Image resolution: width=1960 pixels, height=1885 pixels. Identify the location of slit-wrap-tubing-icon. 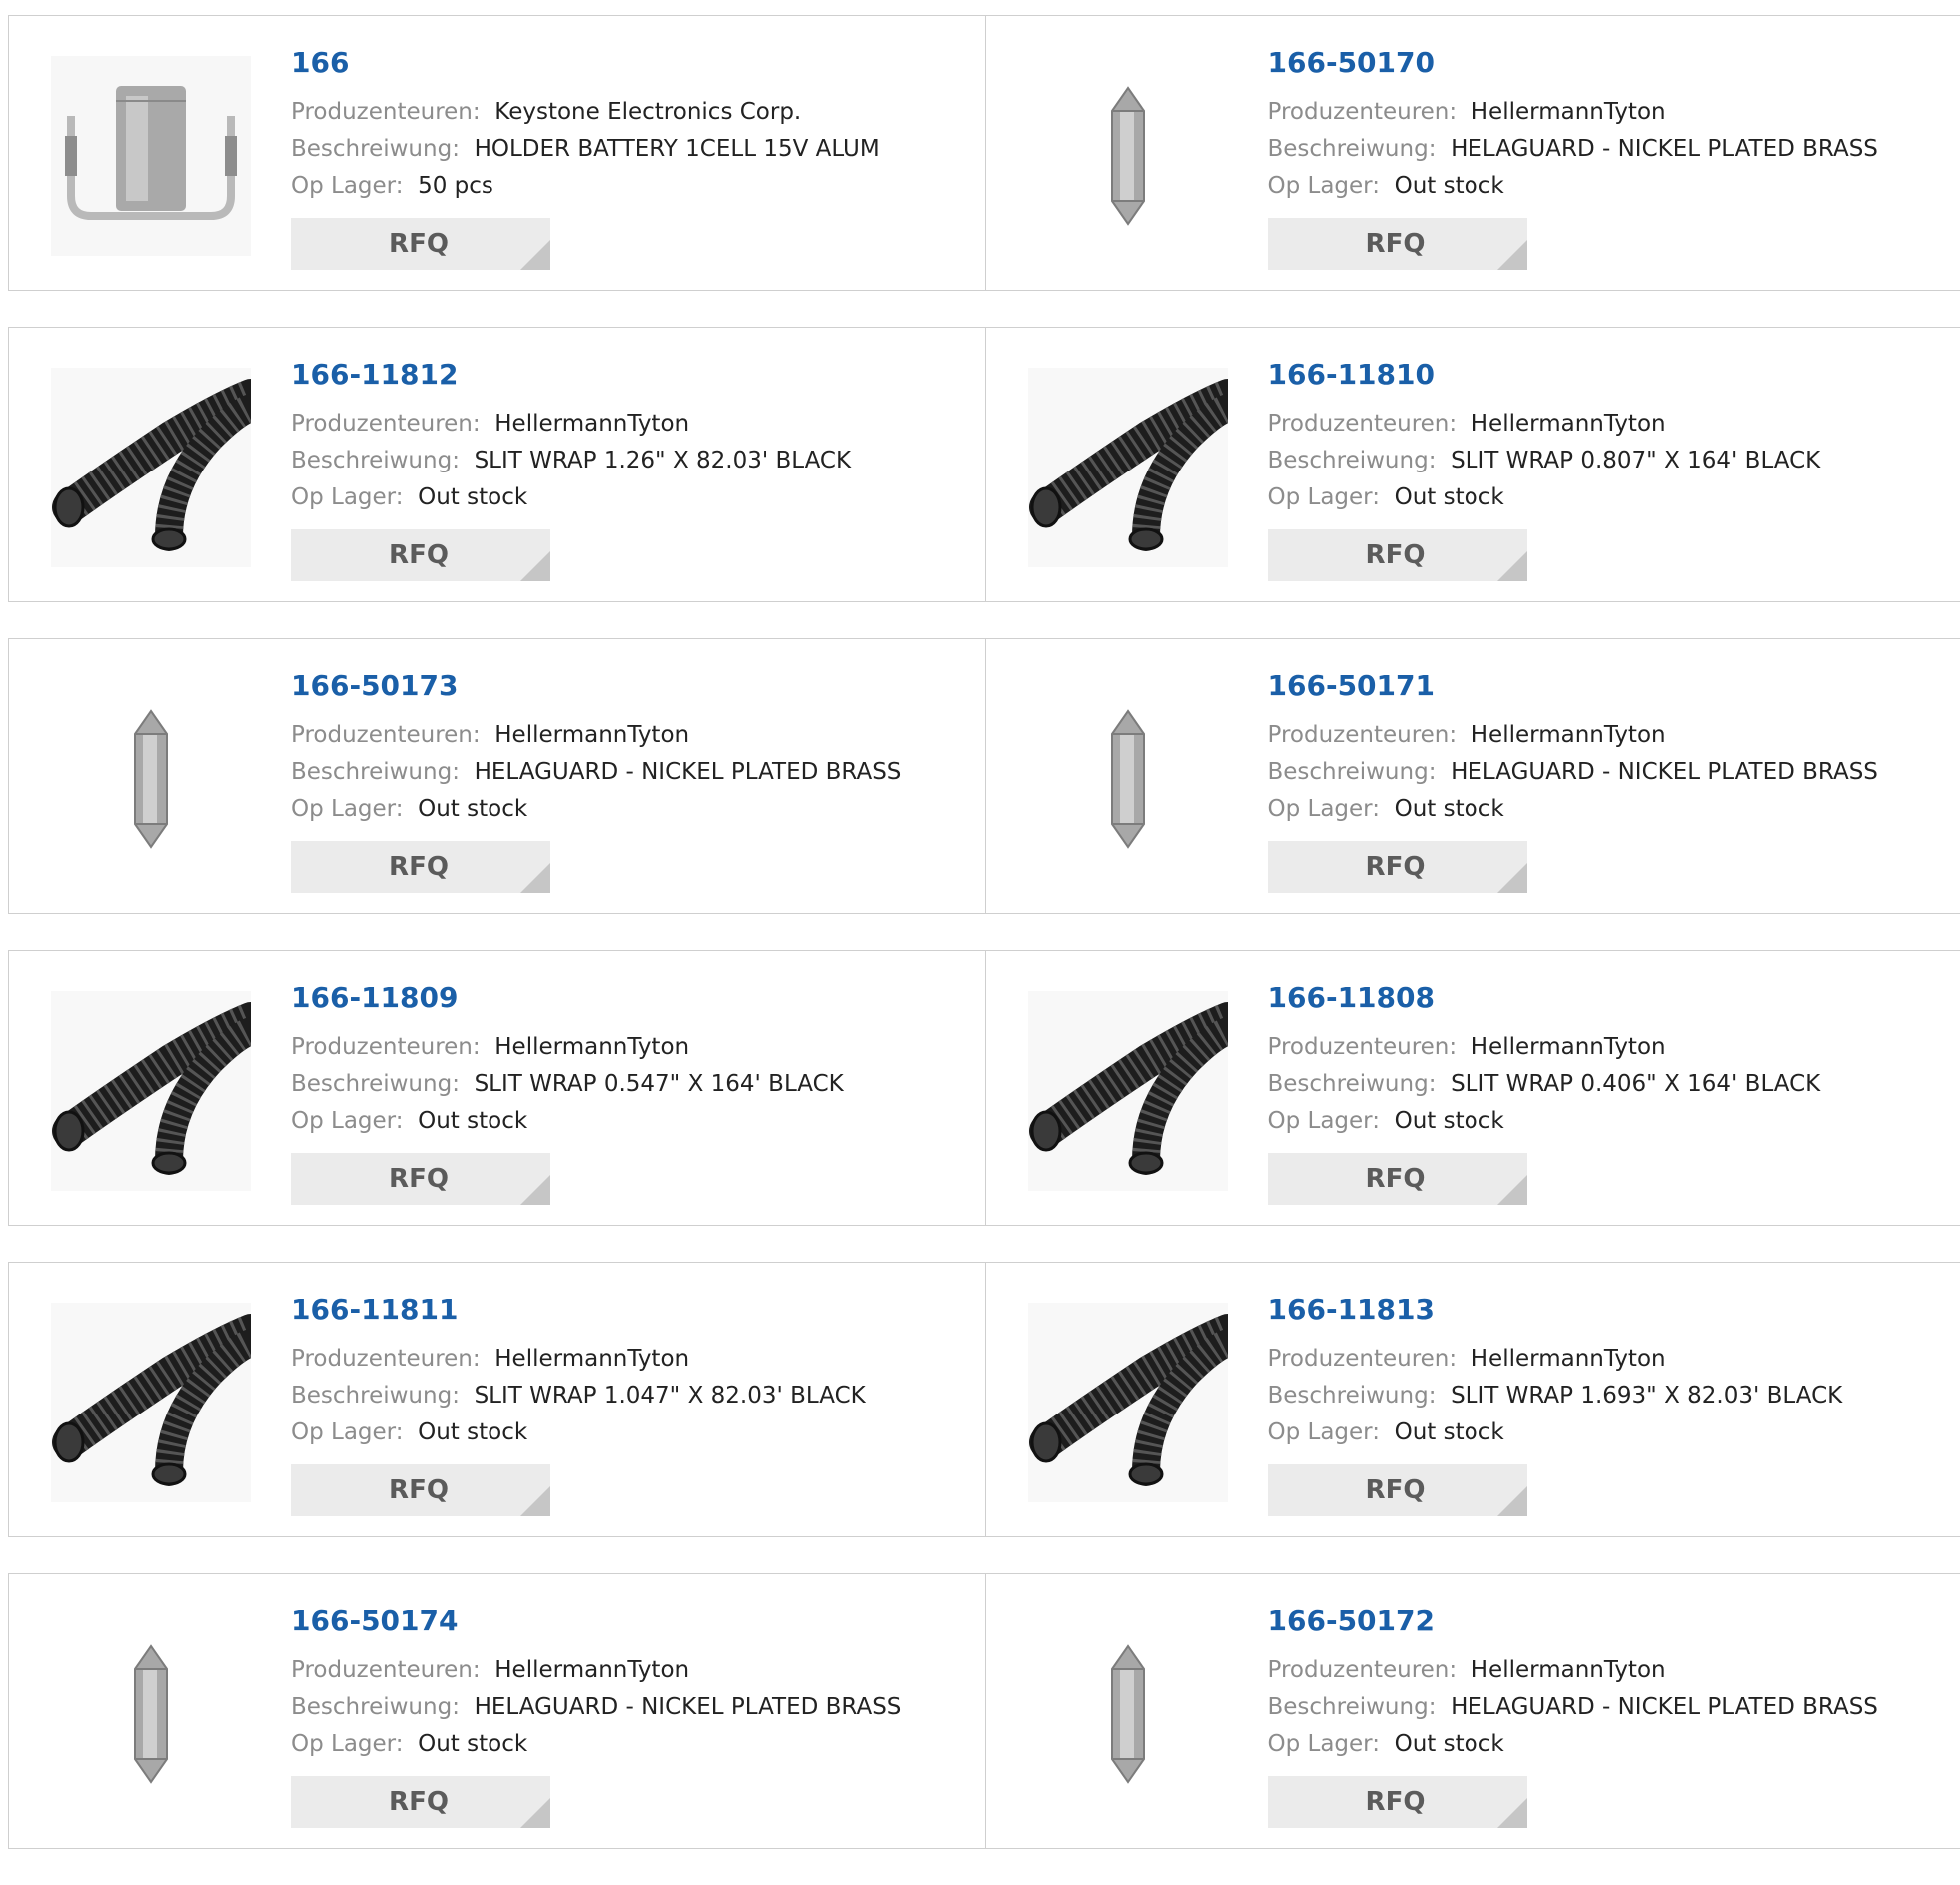
(1128, 467).